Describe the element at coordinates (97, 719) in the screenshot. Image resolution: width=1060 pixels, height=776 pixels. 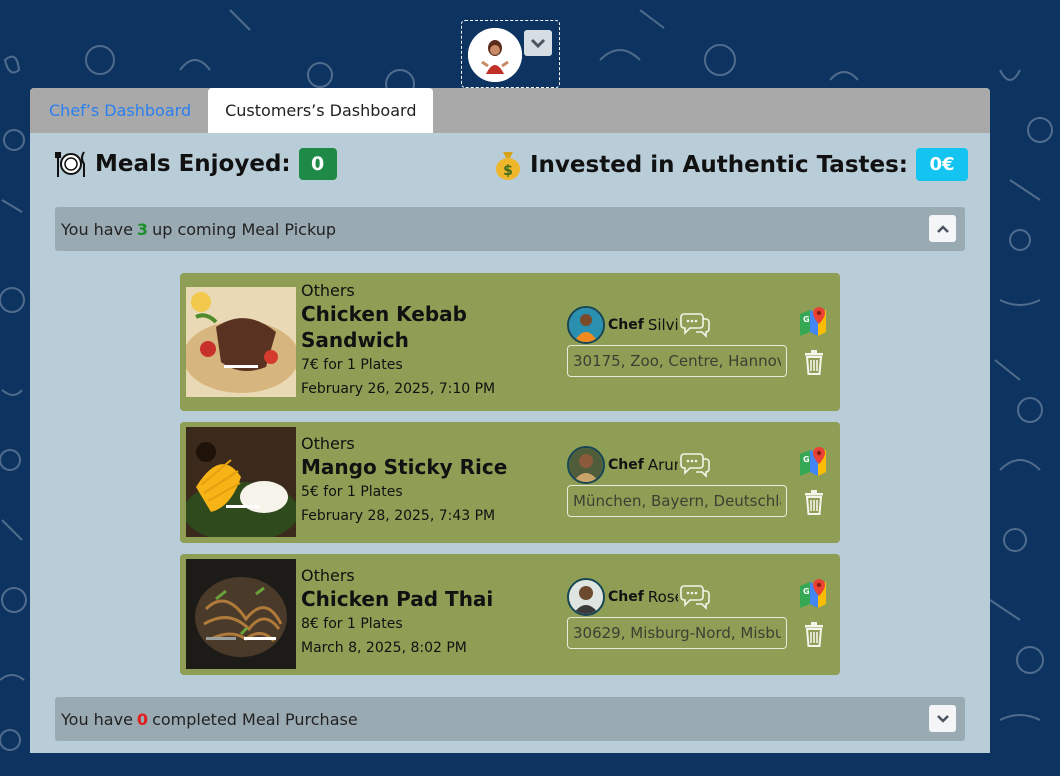
I see `completed-prefix: You have` at that location.